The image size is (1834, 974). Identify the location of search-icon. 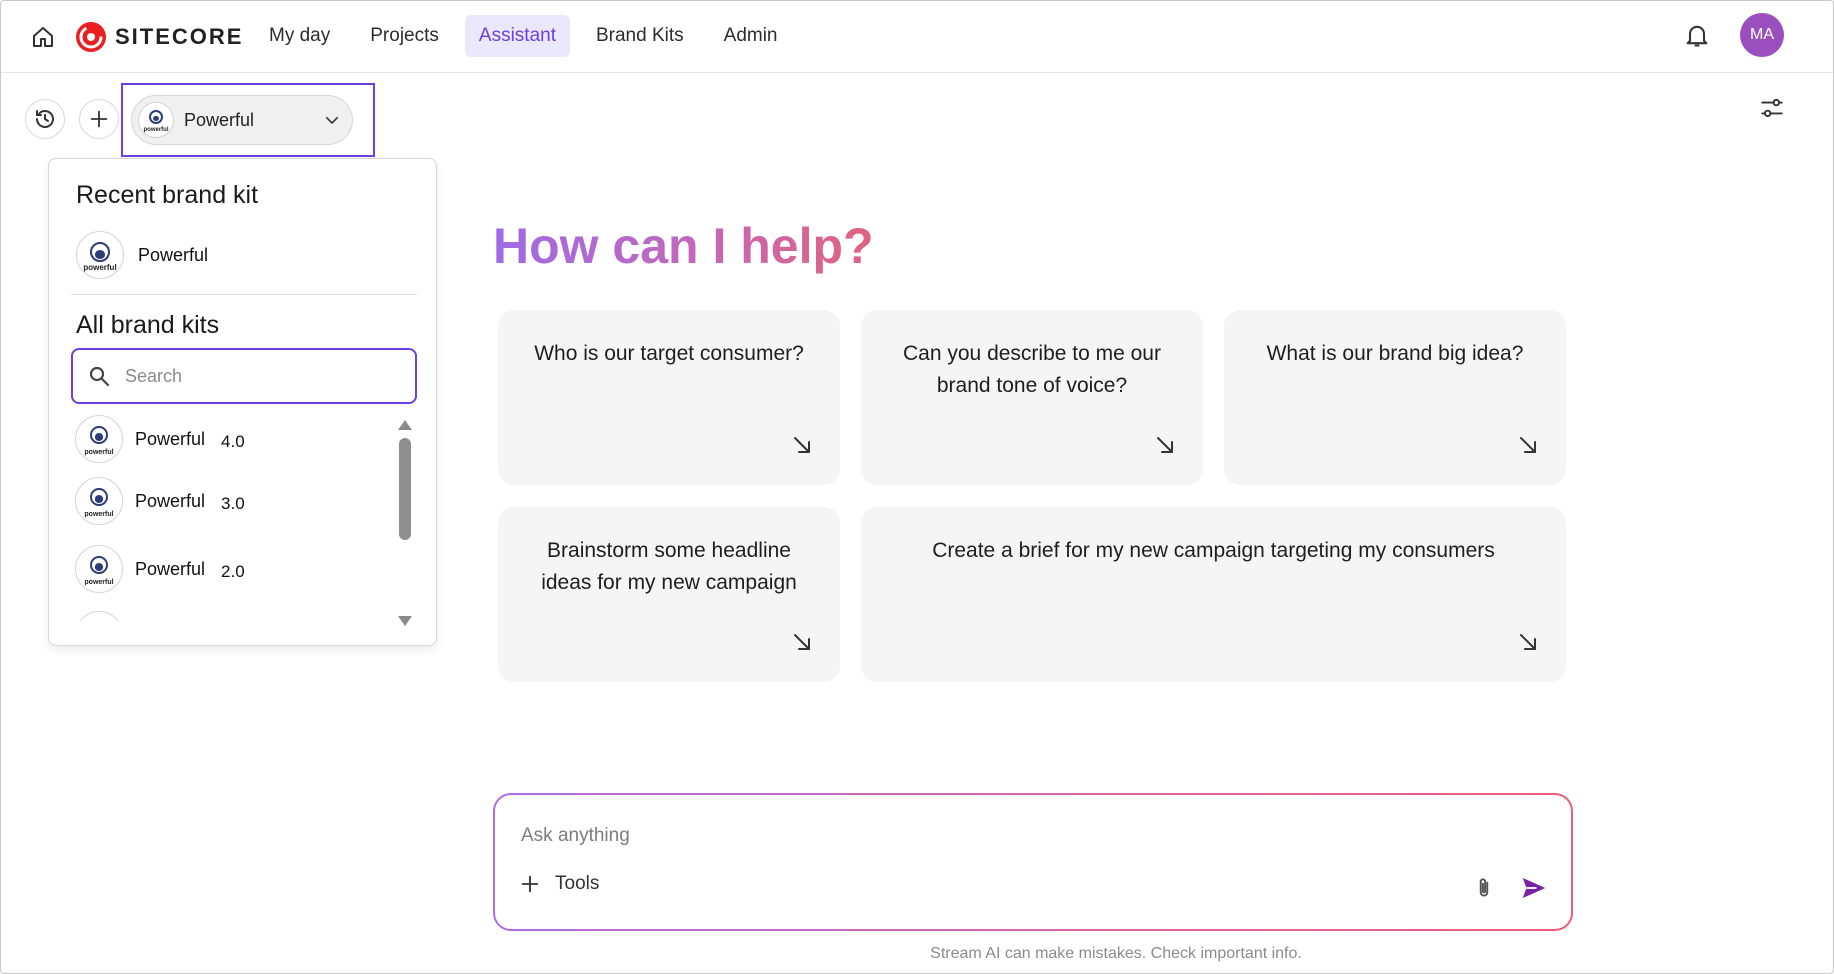
(99, 376).